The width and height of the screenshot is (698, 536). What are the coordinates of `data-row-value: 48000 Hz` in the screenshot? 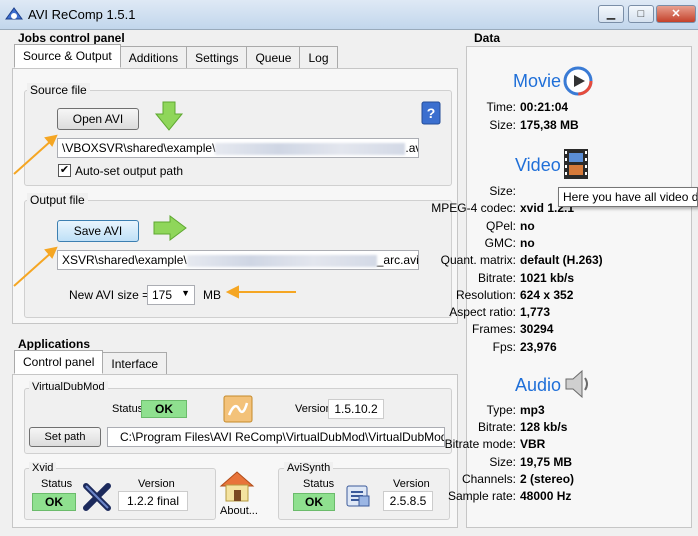 It's located at (546, 496).